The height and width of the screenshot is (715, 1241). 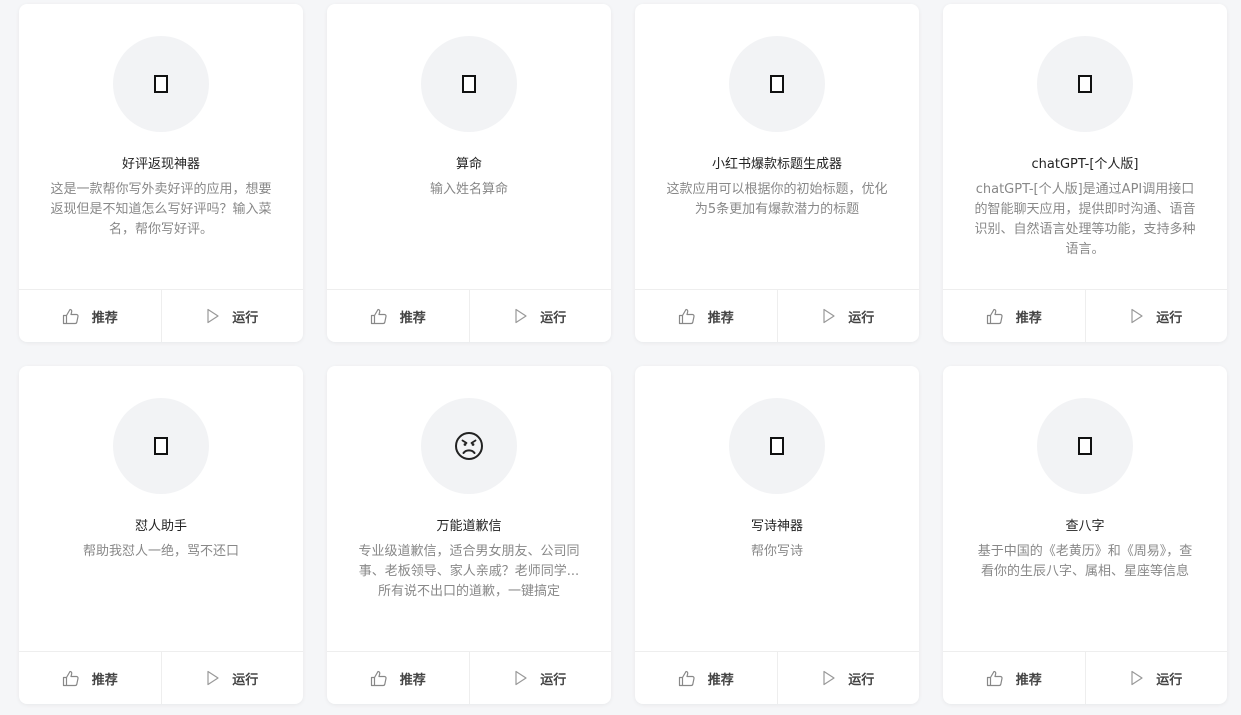 What do you see at coordinates (776, 551) in the screenshot?
I see `app-description: 帮你写诗` at bounding box center [776, 551].